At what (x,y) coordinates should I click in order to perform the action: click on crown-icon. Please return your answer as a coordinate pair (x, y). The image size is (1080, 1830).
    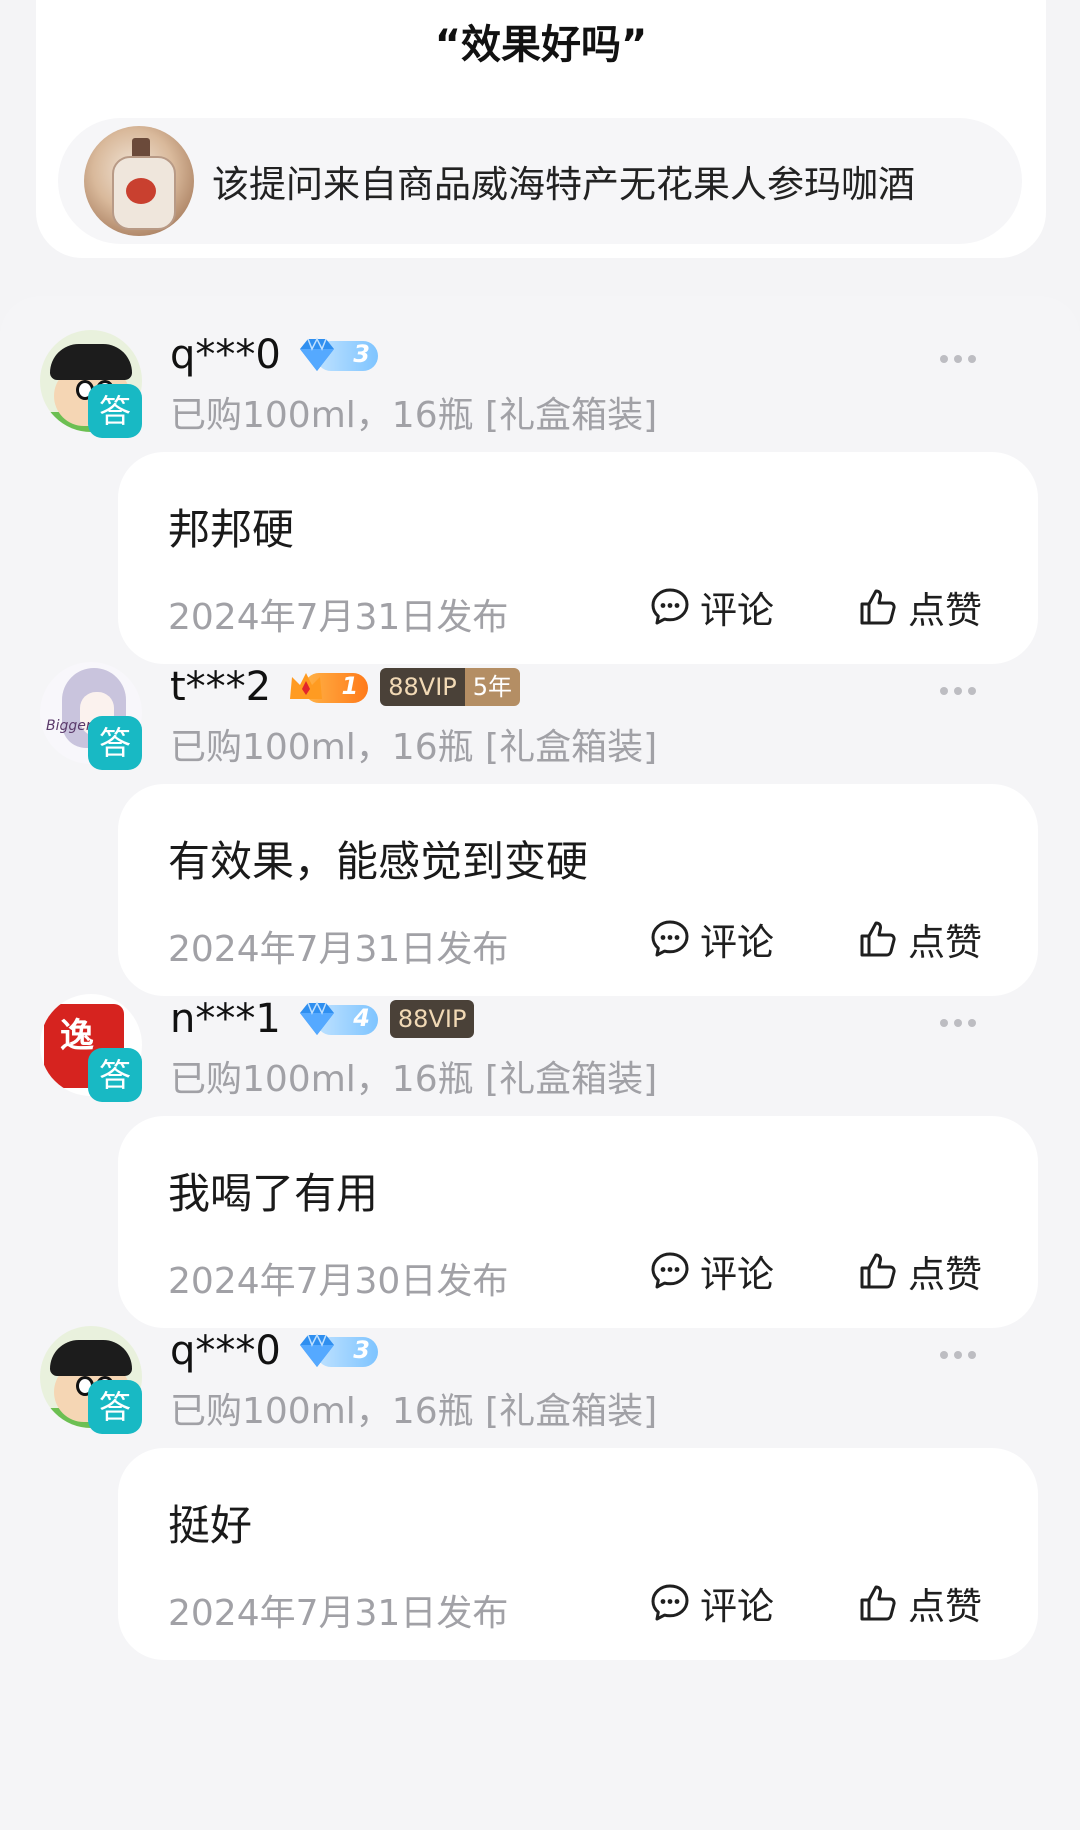
    Looking at the image, I should click on (306, 686).